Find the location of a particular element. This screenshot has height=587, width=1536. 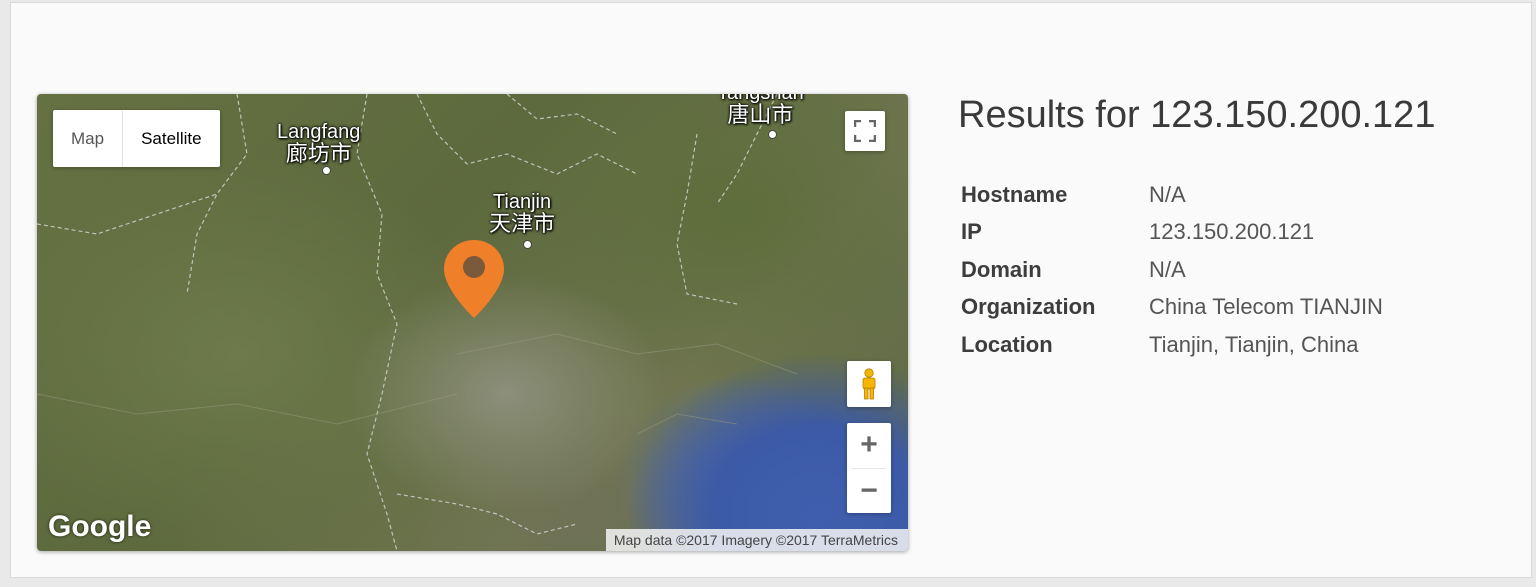

street-view-pegman-button is located at coordinates (869, 384).